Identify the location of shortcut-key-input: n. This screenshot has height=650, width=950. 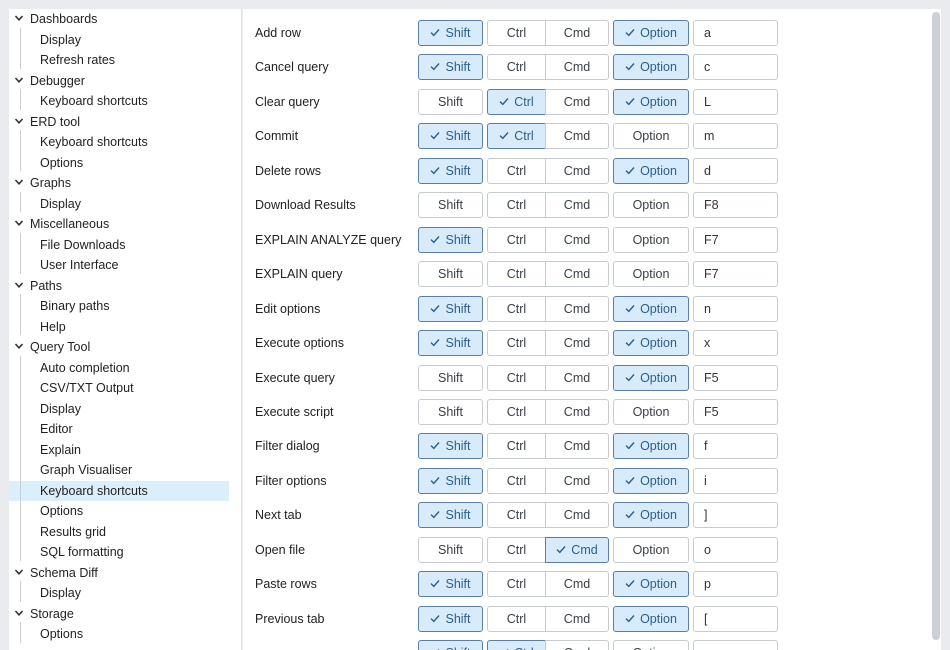
(735, 308).